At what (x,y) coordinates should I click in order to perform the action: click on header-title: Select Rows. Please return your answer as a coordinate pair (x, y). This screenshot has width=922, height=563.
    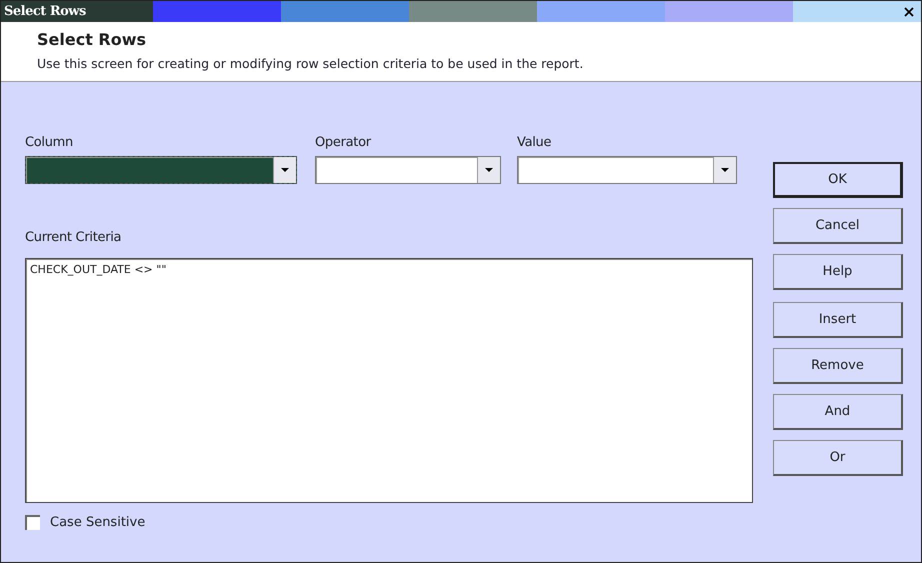
    Looking at the image, I should click on (92, 39).